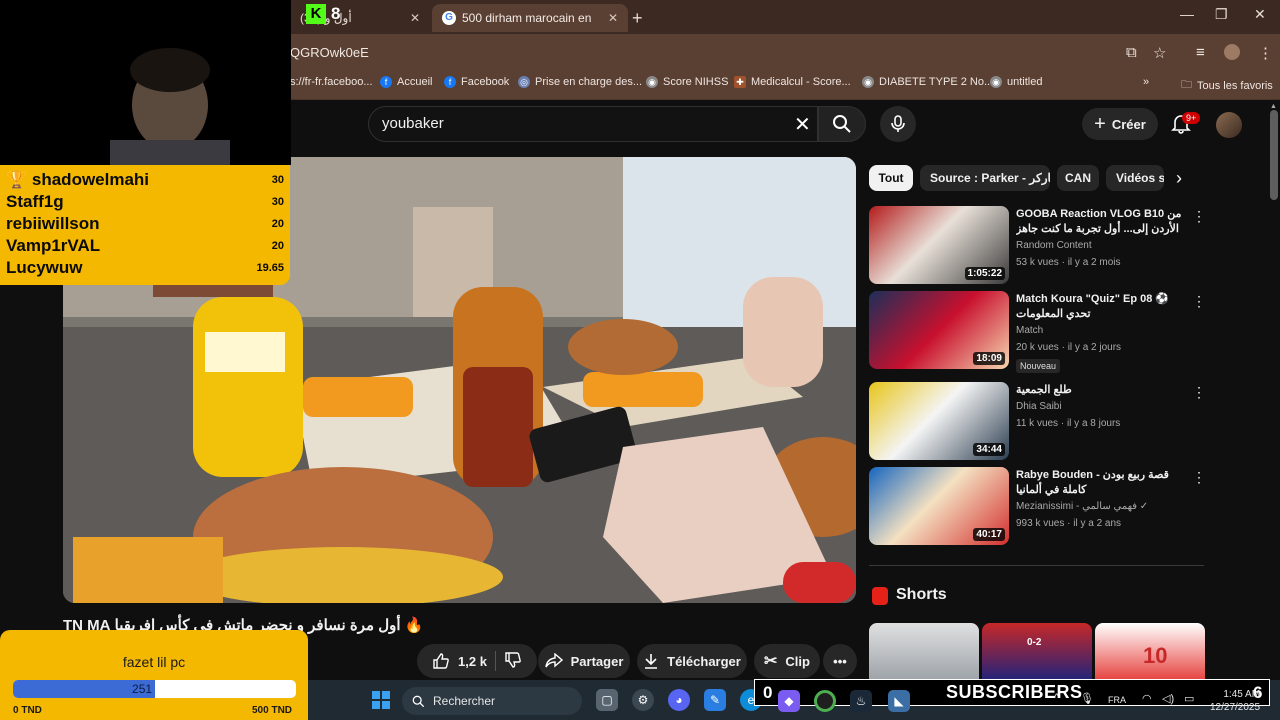  I want to click on channel-name: Dhia Saibi, so click(1101, 406).